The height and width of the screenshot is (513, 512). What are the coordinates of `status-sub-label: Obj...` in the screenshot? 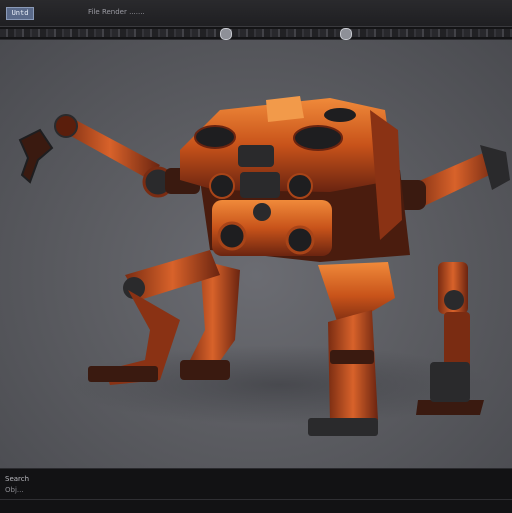 It's located at (14, 490).